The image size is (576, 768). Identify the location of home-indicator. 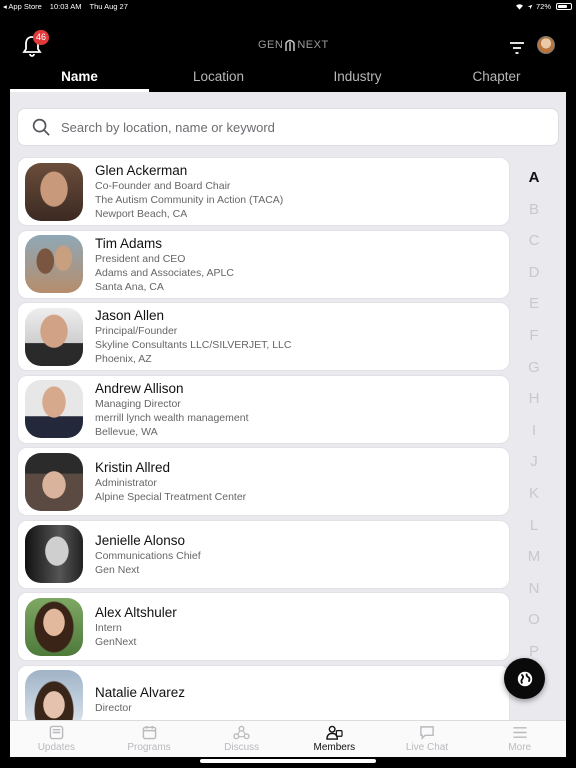
(288, 761).